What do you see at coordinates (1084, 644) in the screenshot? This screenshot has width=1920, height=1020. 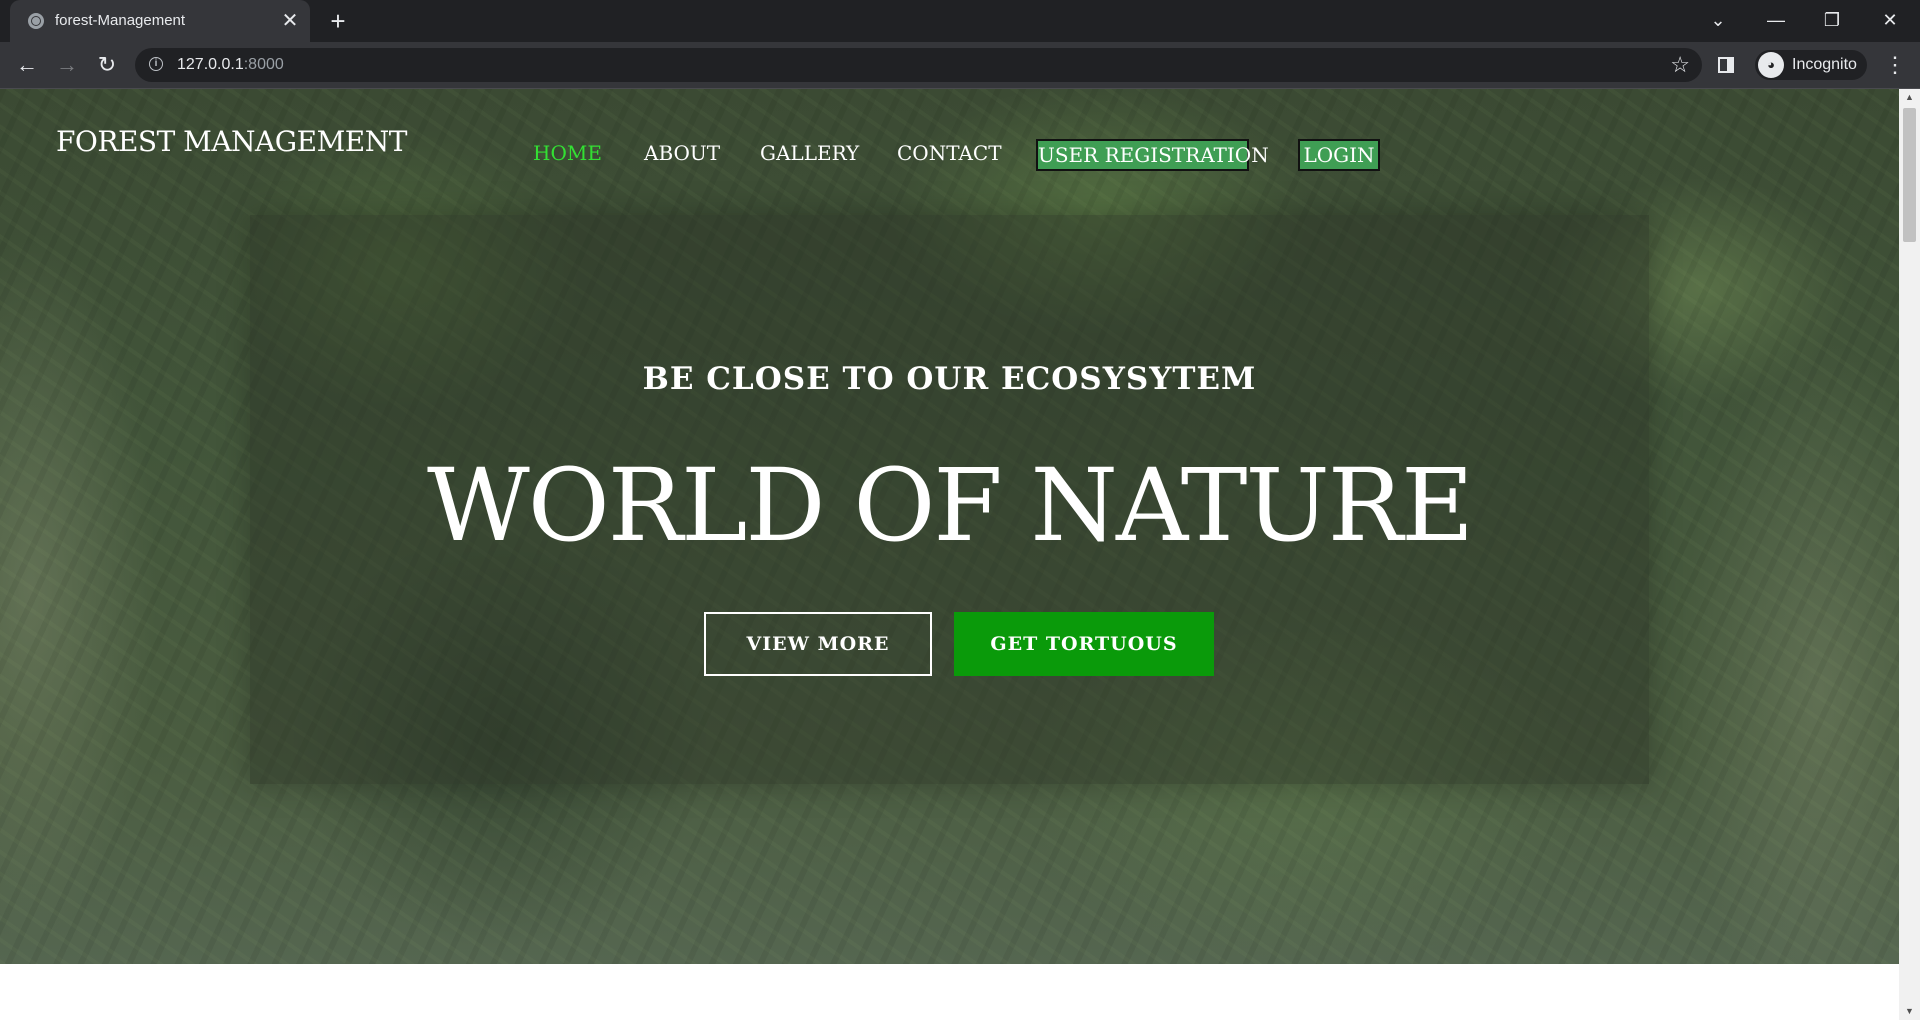 I see `get-tortuous-button: GET TORTUOUS` at bounding box center [1084, 644].